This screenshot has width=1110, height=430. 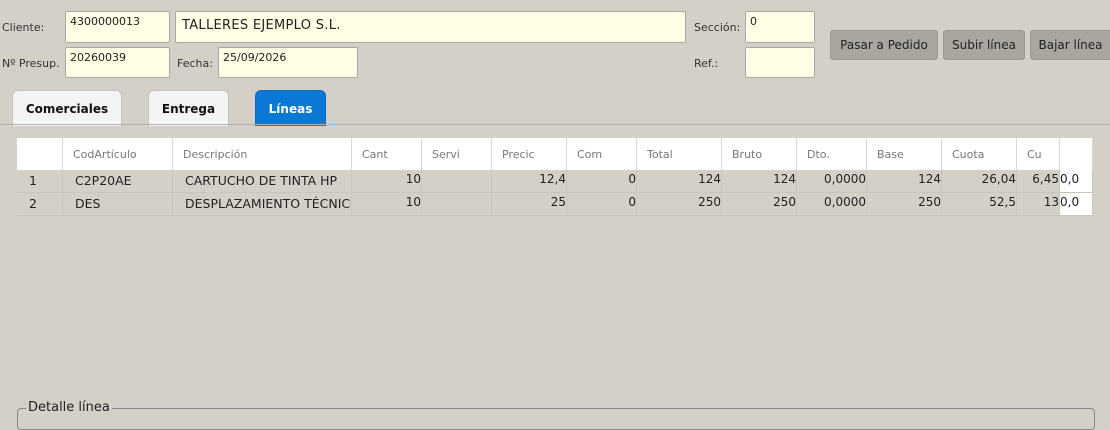 What do you see at coordinates (706, 63) in the screenshot?
I see `ref-label: Ref.:` at bounding box center [706, 63].